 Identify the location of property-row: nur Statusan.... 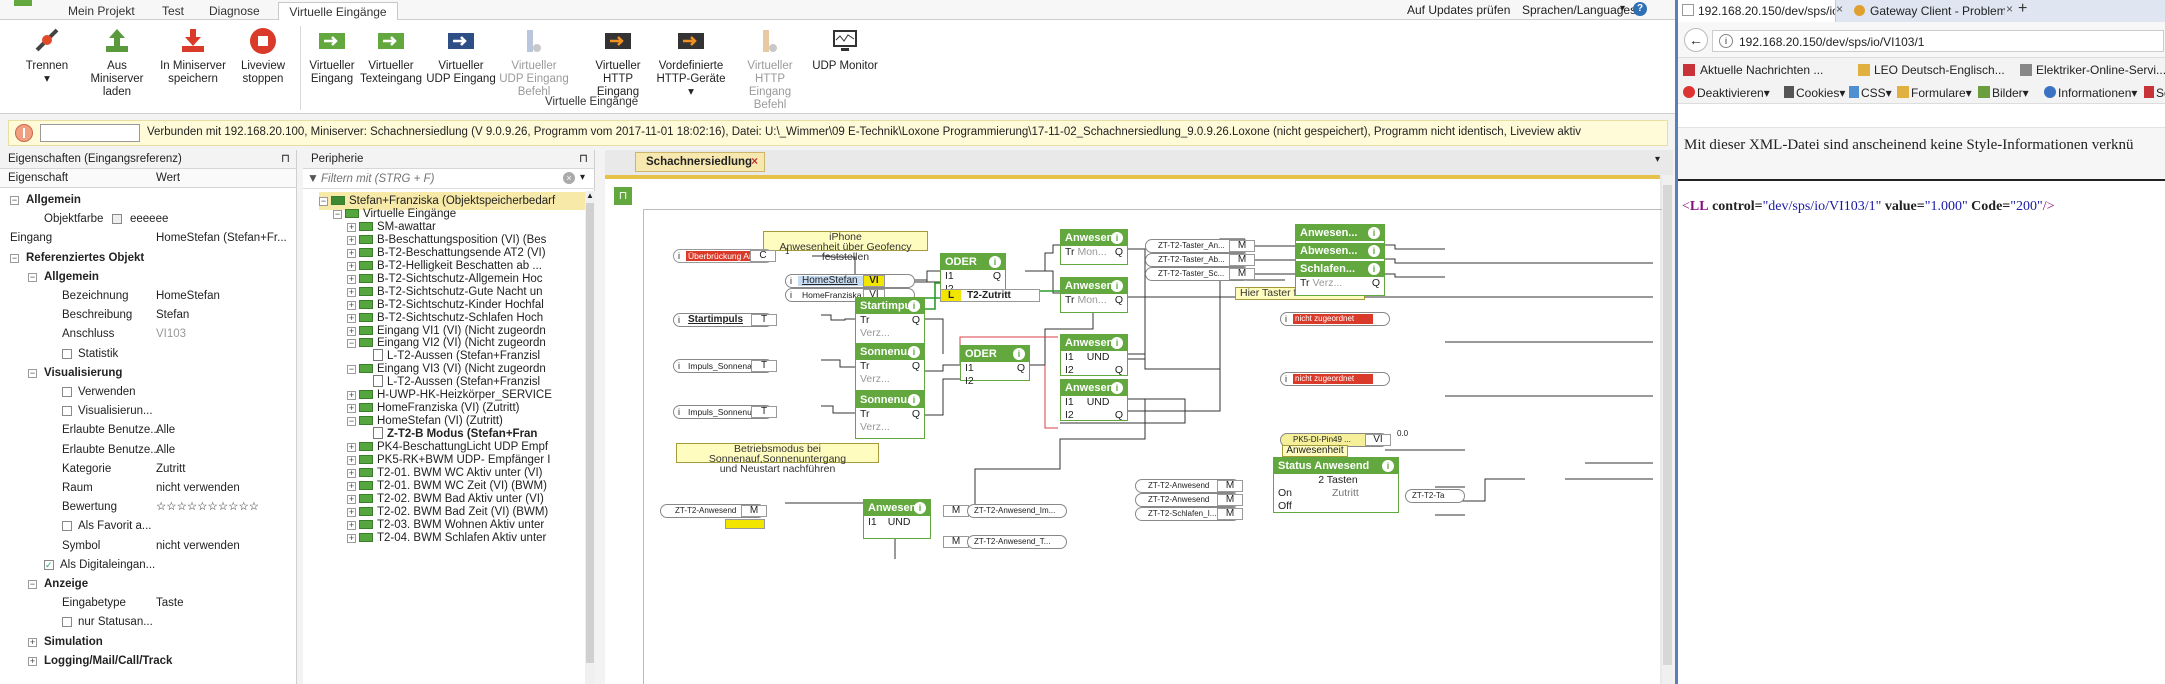
(148, 622).